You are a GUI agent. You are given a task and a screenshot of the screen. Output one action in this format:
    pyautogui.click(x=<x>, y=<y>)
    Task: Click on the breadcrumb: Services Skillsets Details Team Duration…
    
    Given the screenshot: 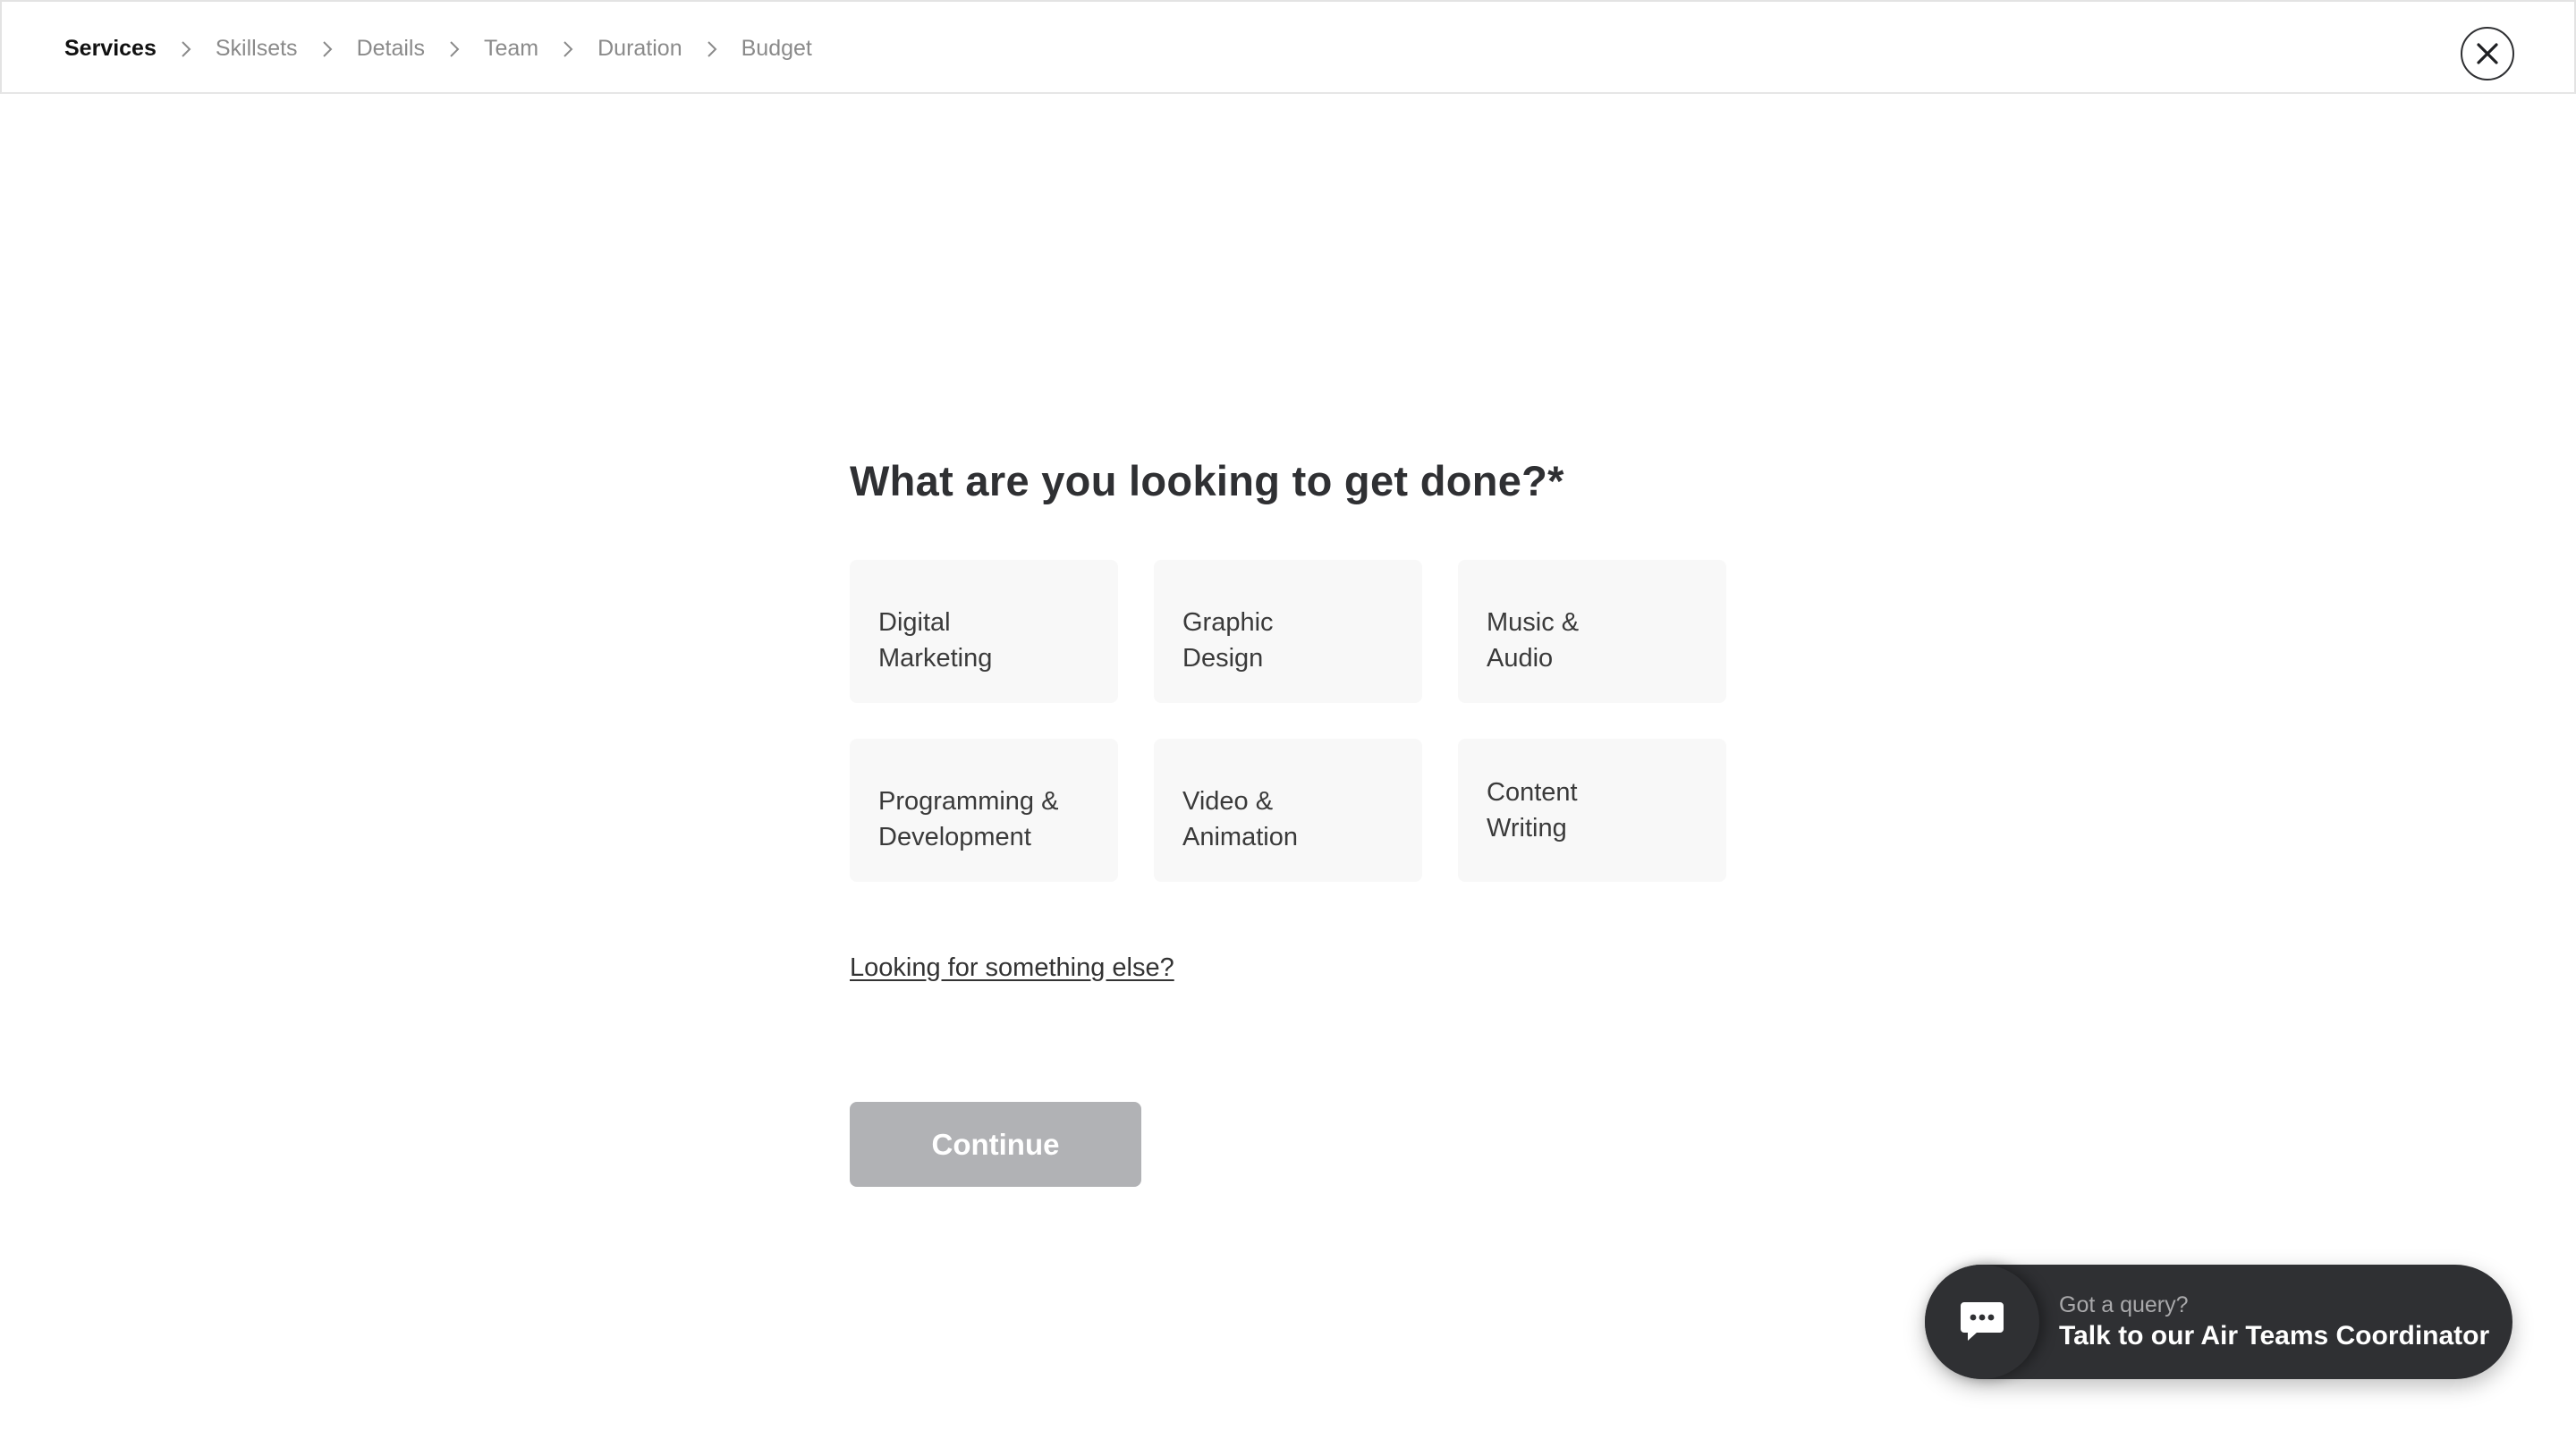 What is the action you would take?
    pyautogui.click(x=438, y=49)
    